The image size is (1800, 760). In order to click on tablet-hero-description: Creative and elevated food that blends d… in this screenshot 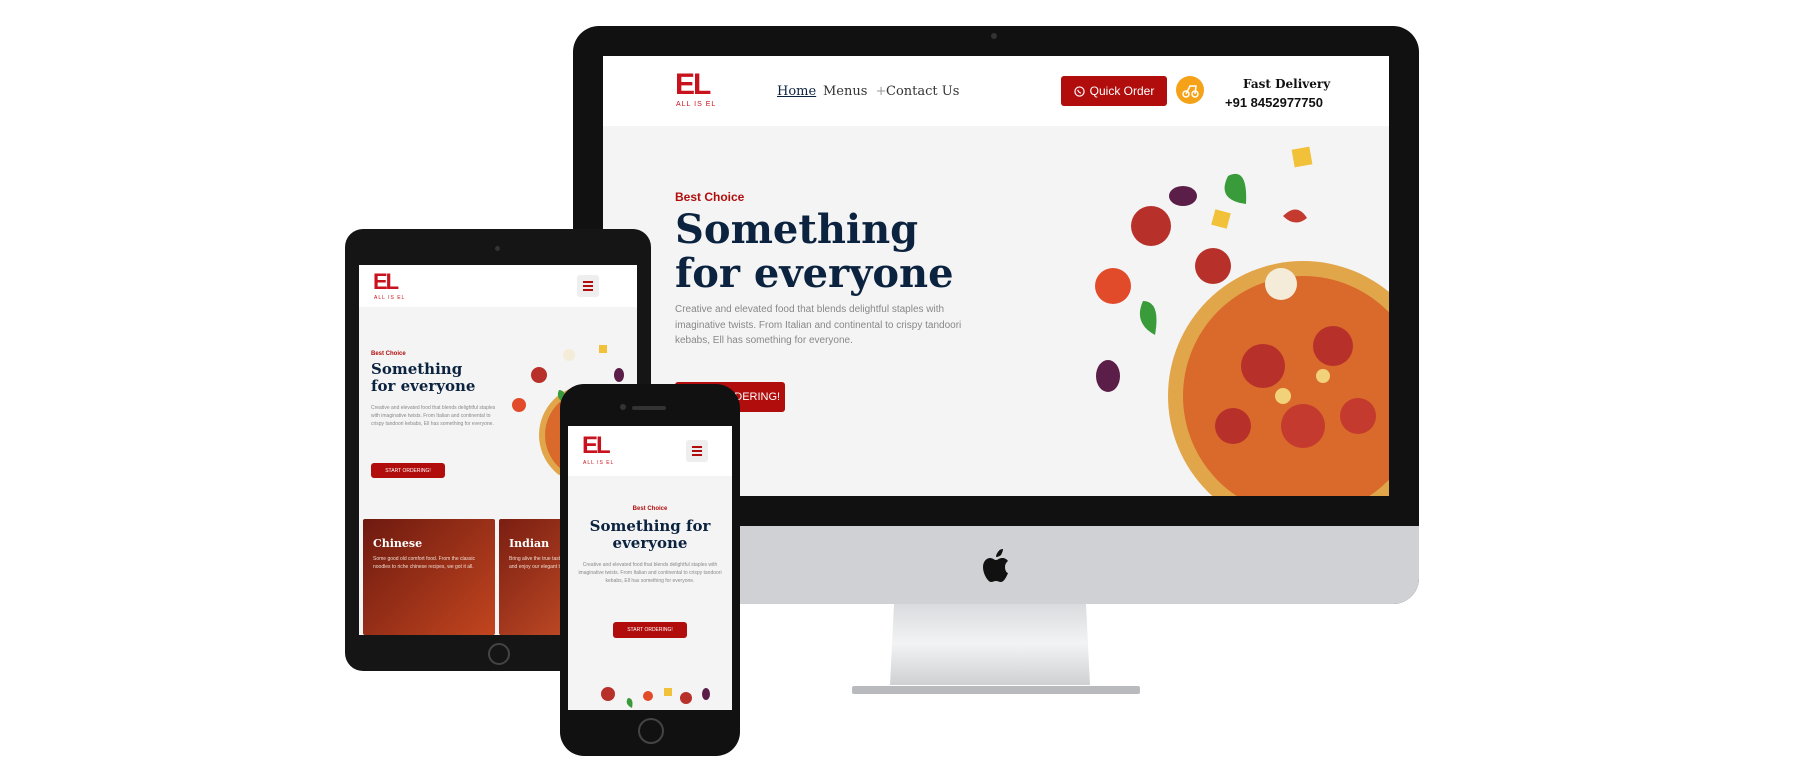, I will do `click(433, 416)`.